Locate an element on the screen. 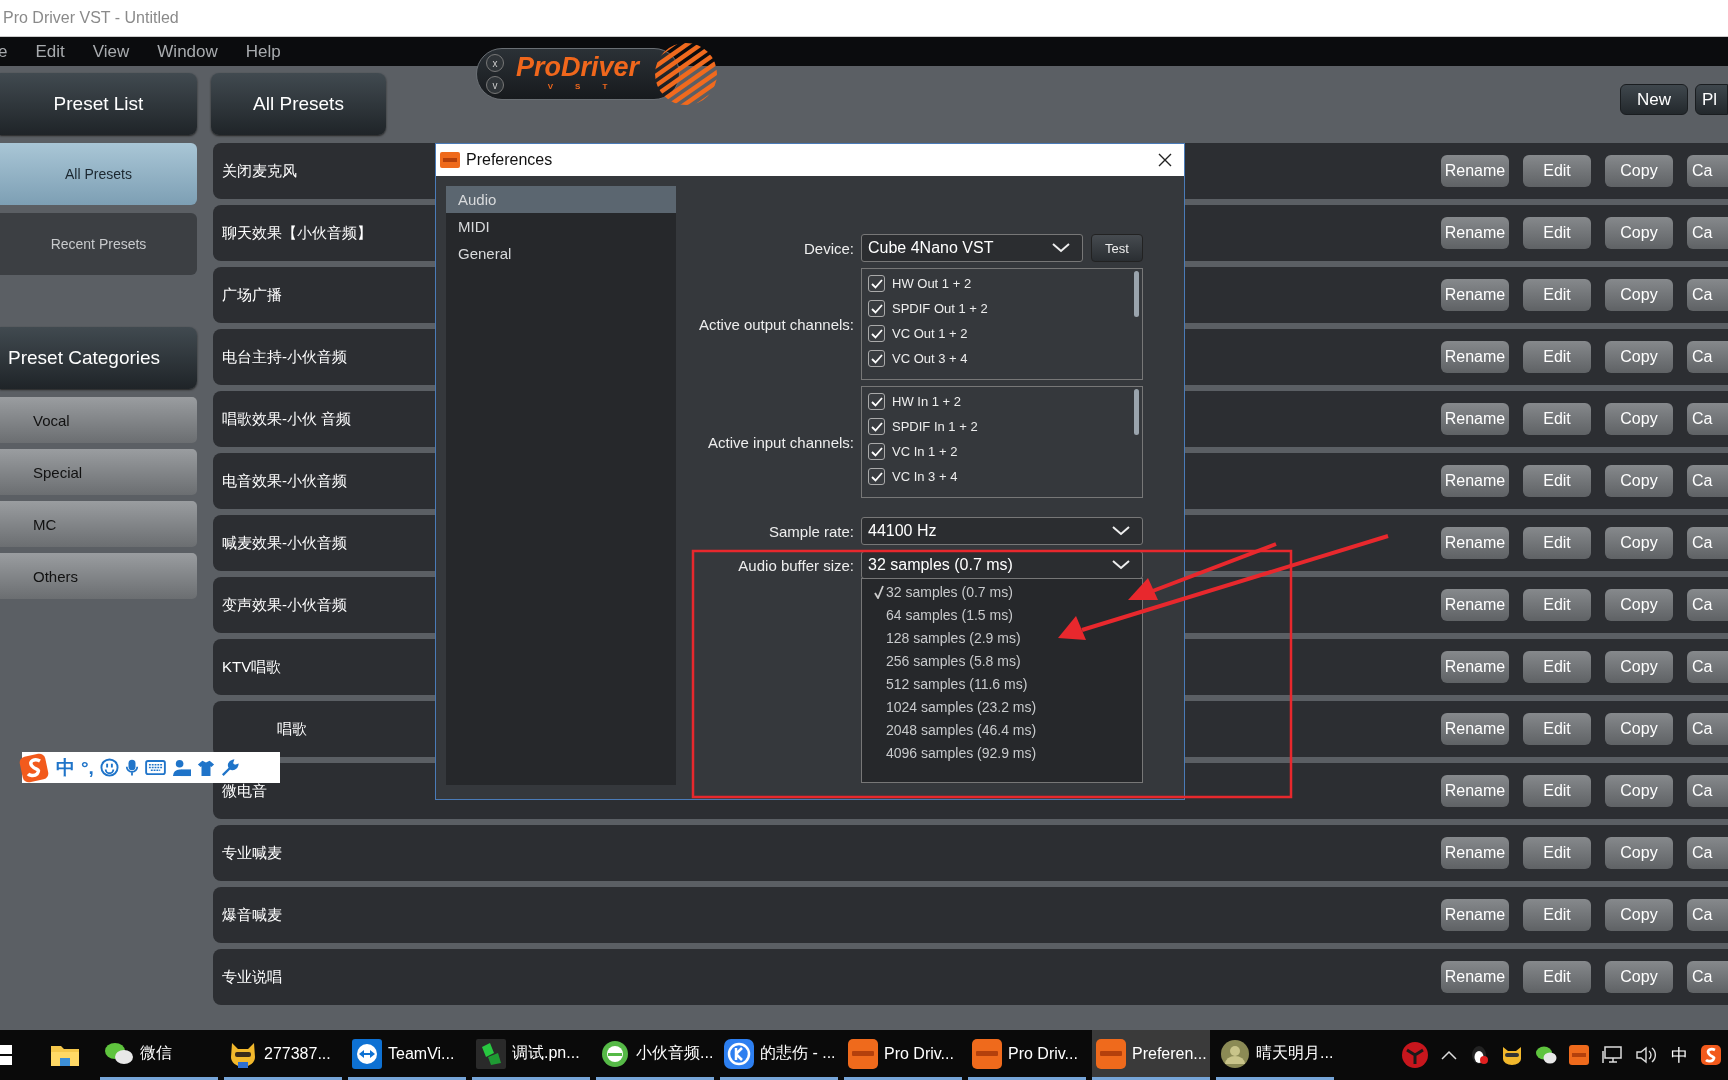 This screenshot has height=1080, width=1728. channel-label: VC In 1 + 2 is located at coordinates (925, 451).